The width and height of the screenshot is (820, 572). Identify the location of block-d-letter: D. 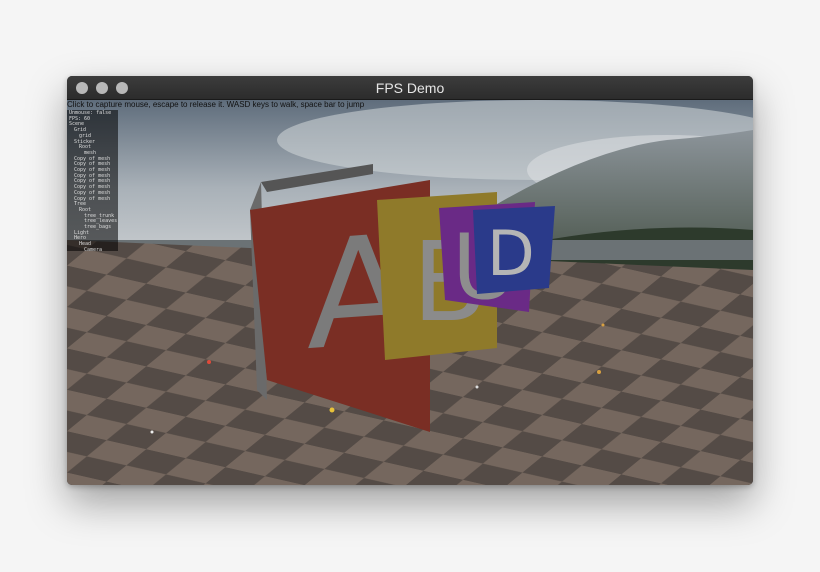
(511, 253).